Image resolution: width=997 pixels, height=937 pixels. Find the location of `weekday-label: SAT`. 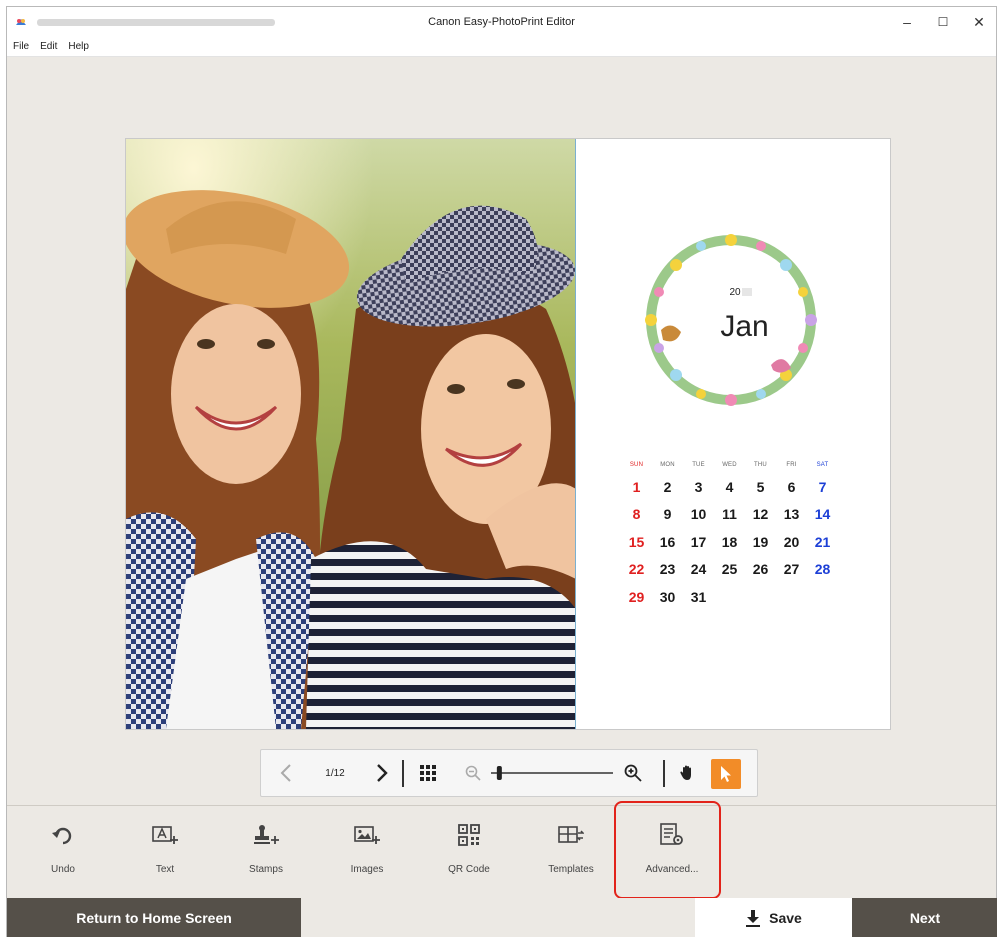

weekday-label: SAT is located at coordinates (822, 465).